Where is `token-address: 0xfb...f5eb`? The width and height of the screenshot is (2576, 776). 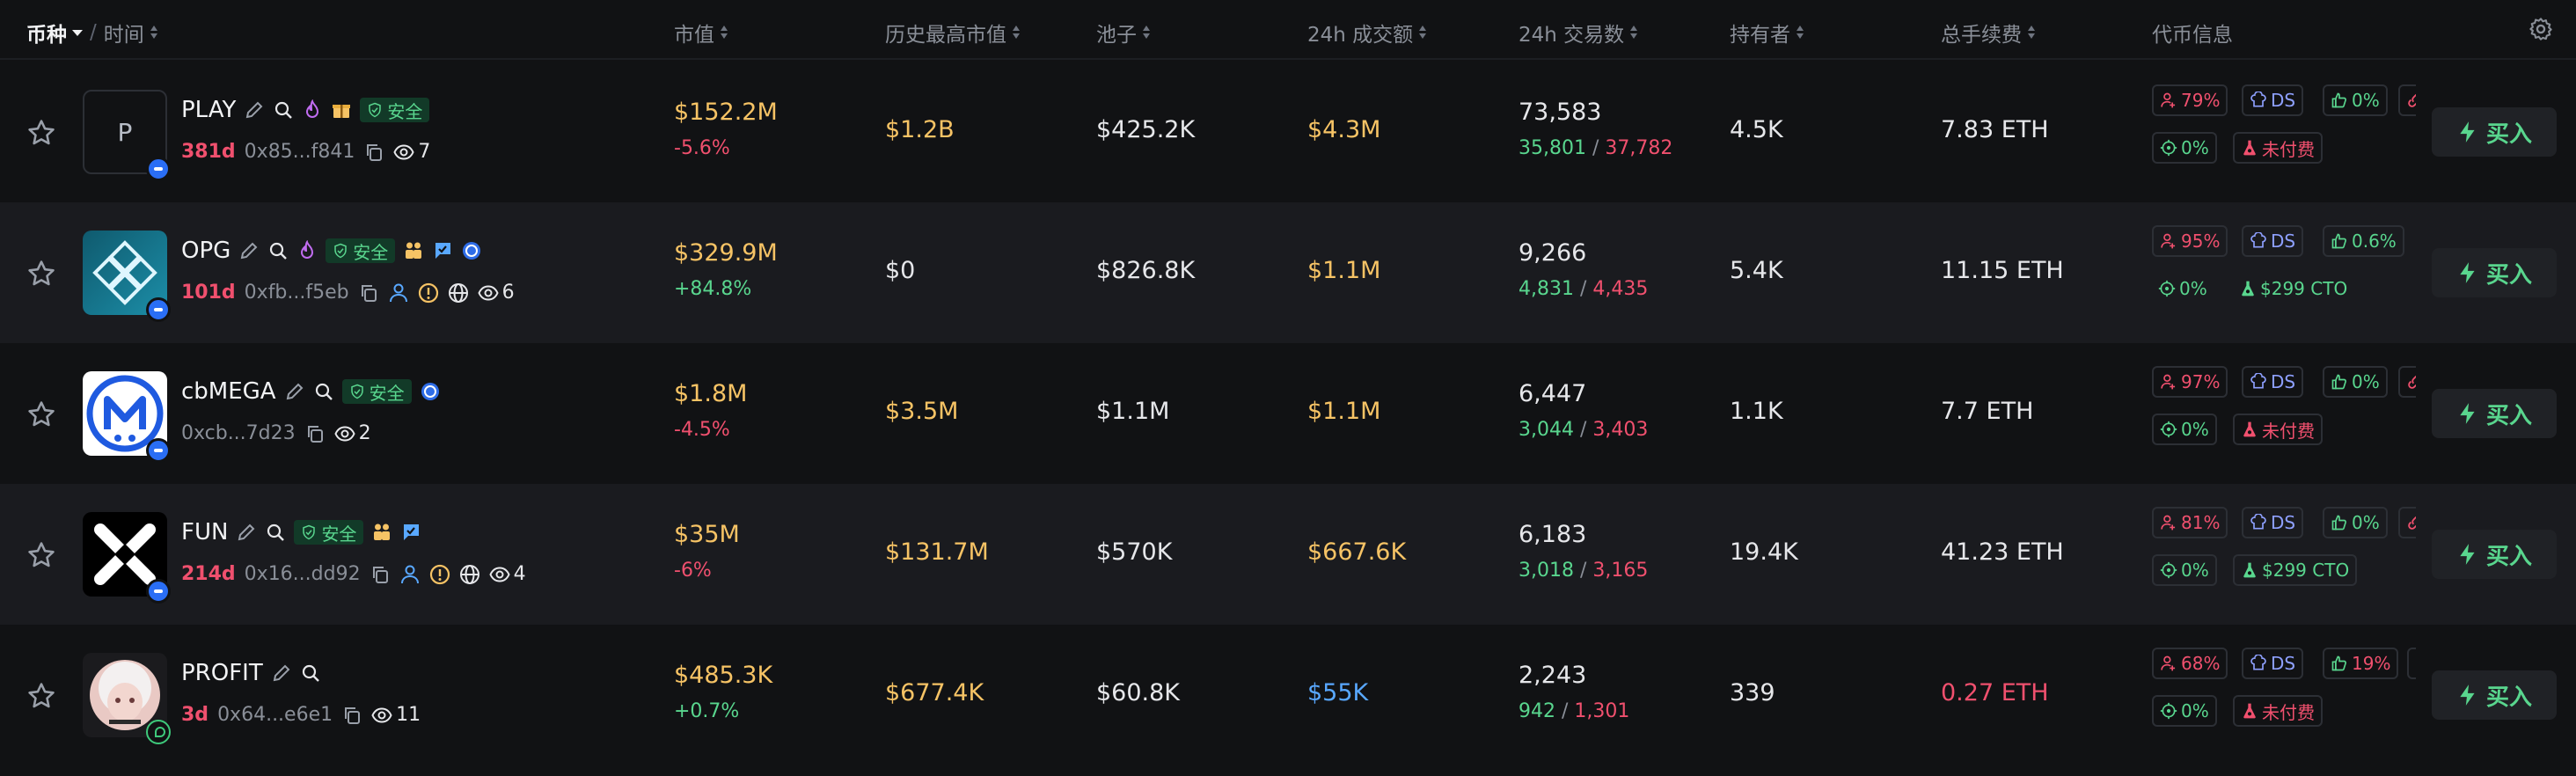 token-address: 0xfb...f5eb is located at coordinates (297, 293).